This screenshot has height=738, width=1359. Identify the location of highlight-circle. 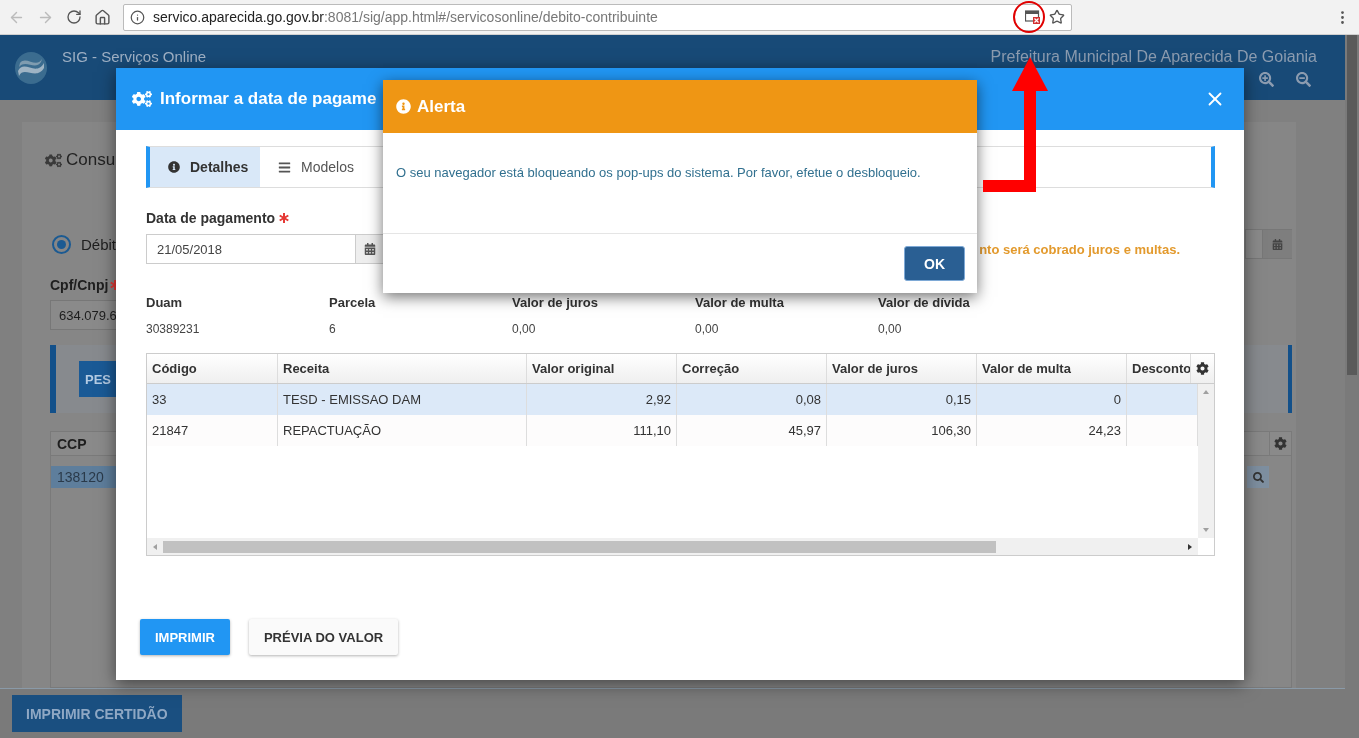
(1029, 17).